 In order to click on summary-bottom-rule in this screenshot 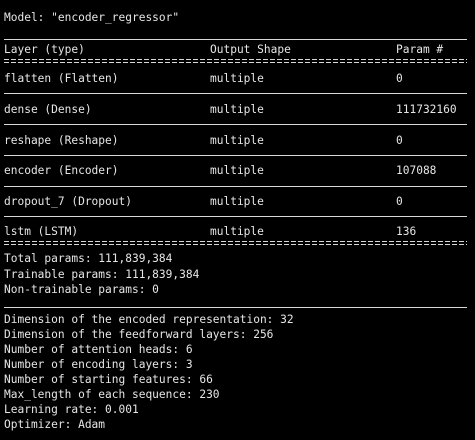, I will do `click(235, 307)`.